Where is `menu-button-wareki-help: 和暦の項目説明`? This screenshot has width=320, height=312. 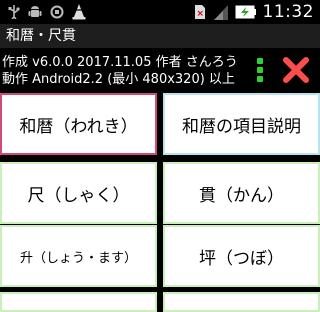 menu-button-wareki-help: 和暦の項目説明 is located at coordinates (241, 124).